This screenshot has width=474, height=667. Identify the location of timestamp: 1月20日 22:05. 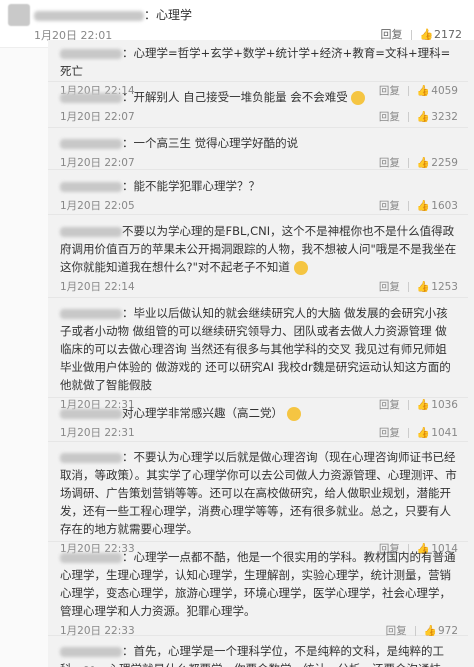
(97, 206).